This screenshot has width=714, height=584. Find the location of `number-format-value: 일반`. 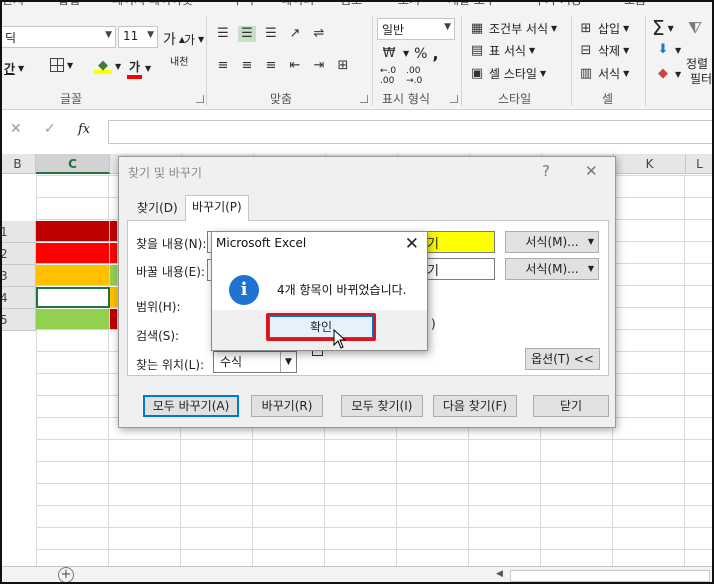

number-format-value: 일반 is located at coordinates (393, 30).